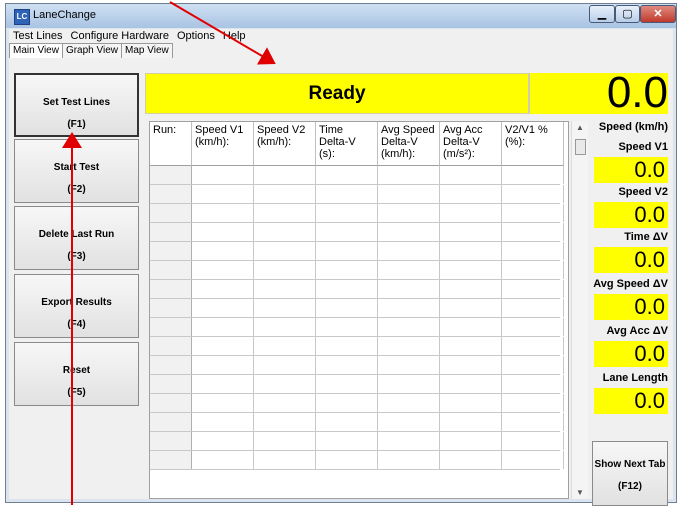  Describe the element at coordinates (580, 127) in the screenshot. I see `scroll-up-icon: ▲` at that location.